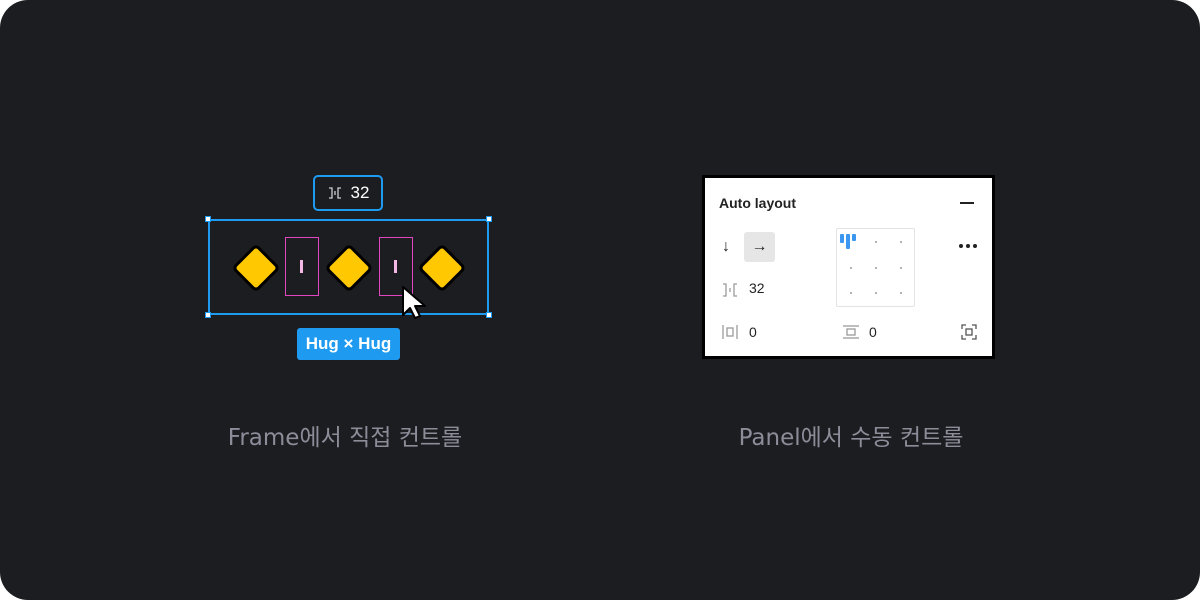 The height and width of the screenshot is (600, 1200). What do you see at coordinates (873, 332) in the screenshot?
I see `vertical-padding-input: 0` at bounding box center [873, 332].